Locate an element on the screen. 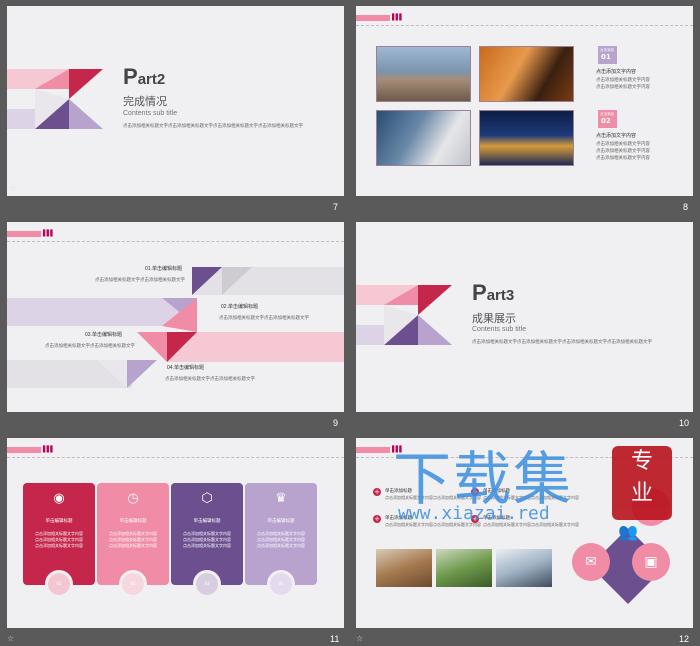  item-tag-01: 点击添加 01 is located at coordinates (607, 55).